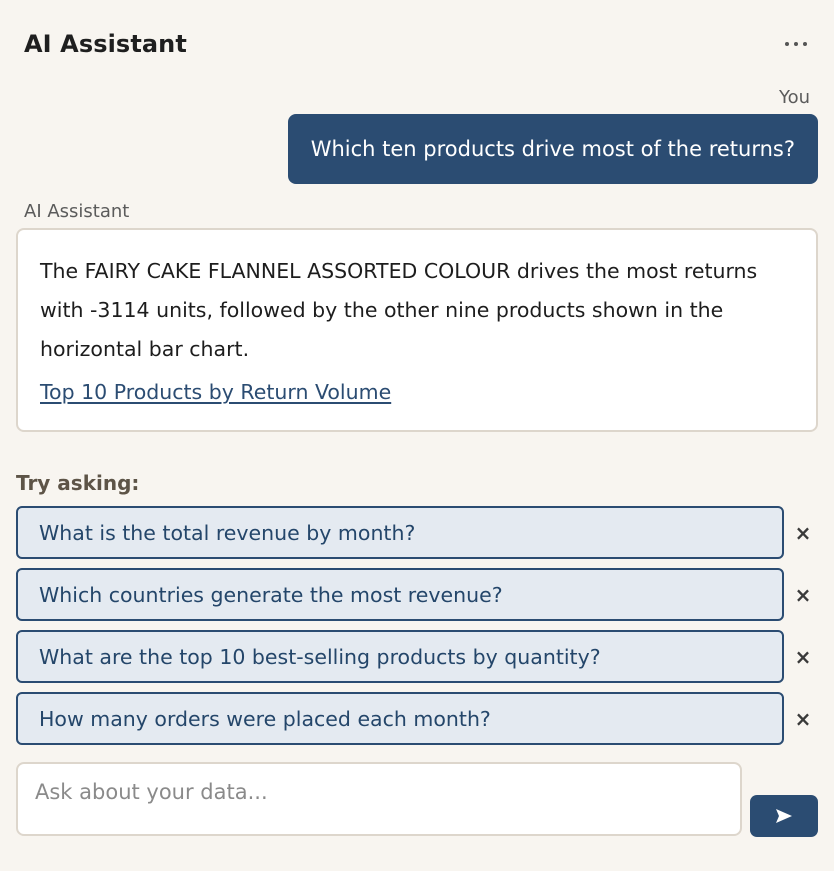 The height and width of the screenshot is (871, 834). I want to click on send-button, so click(784, 816).